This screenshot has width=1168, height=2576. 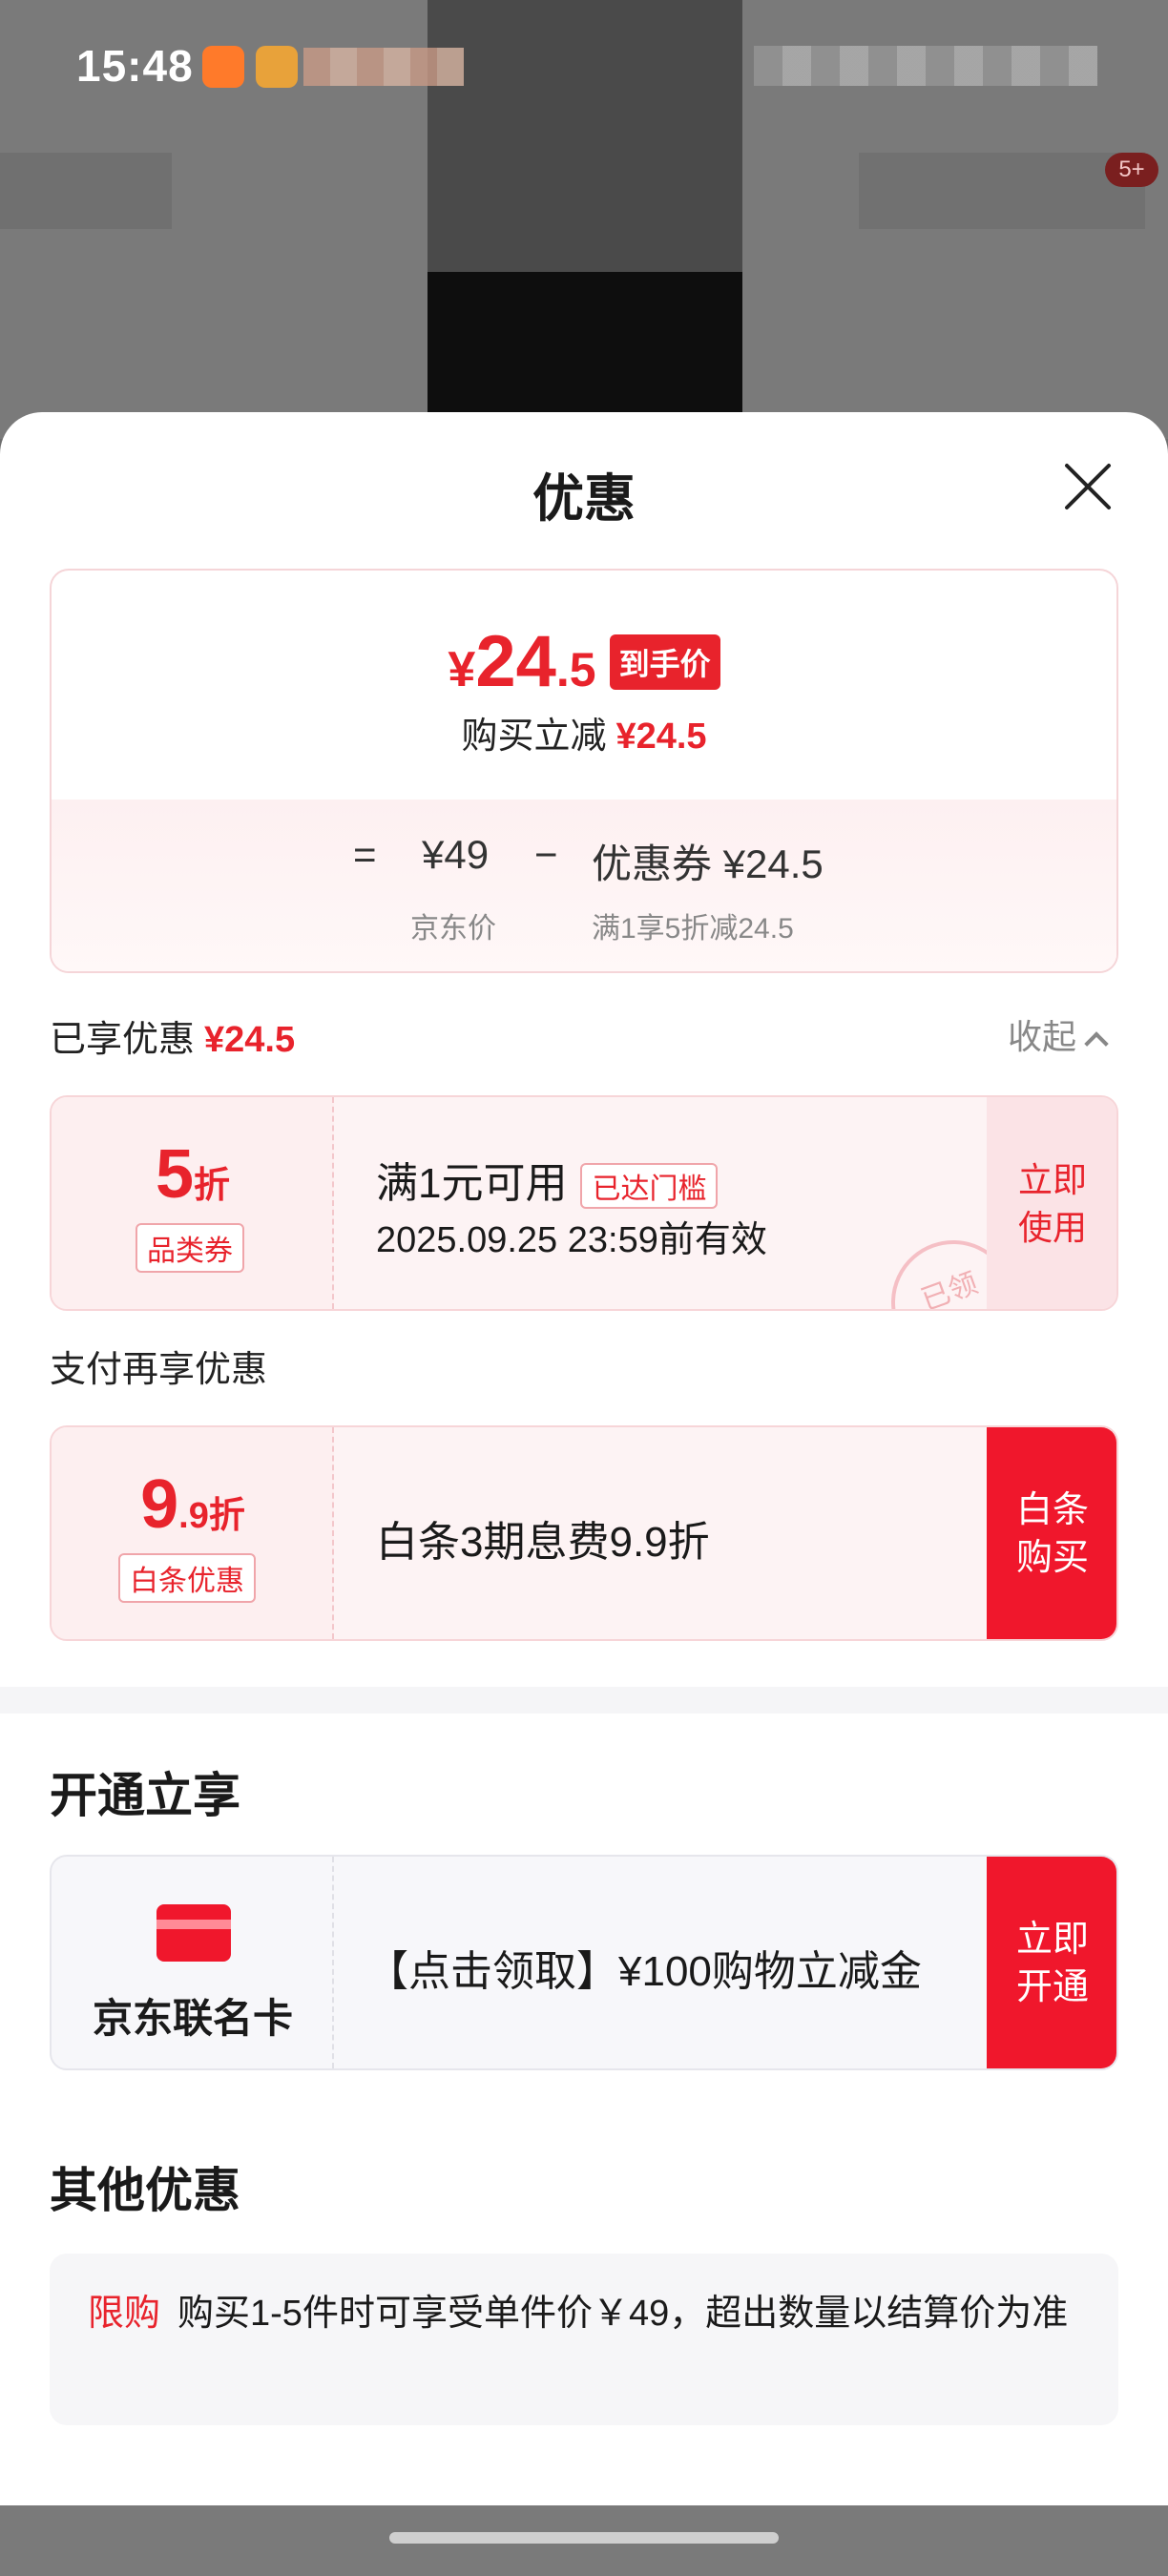 I want to click on coupon-rate: 5折, so click(x=193, y=1174).